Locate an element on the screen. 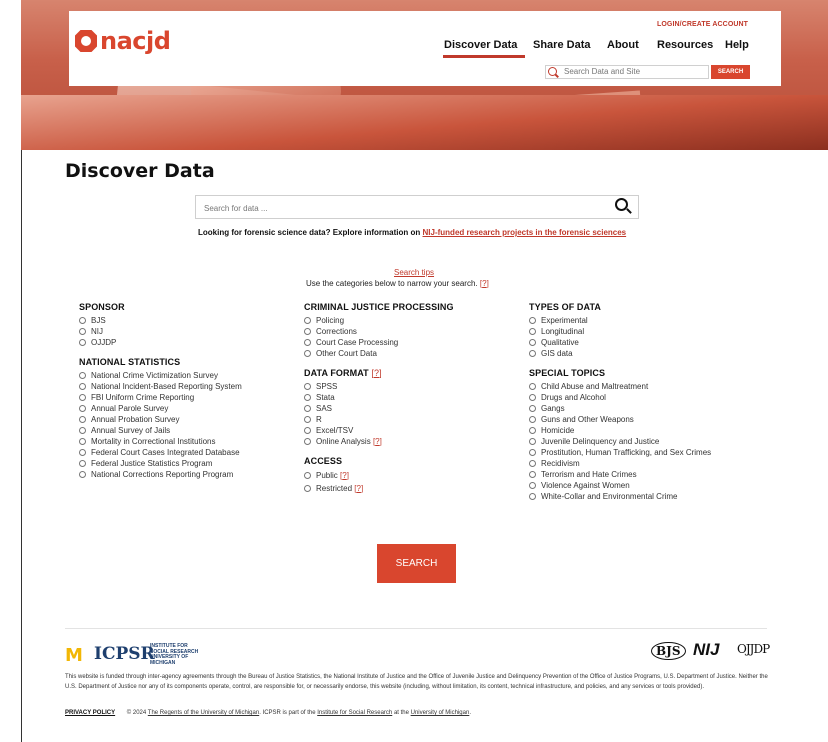 The image size is (828, 742). search-submit-button: SEARCH is located at coordinates (416, 563).